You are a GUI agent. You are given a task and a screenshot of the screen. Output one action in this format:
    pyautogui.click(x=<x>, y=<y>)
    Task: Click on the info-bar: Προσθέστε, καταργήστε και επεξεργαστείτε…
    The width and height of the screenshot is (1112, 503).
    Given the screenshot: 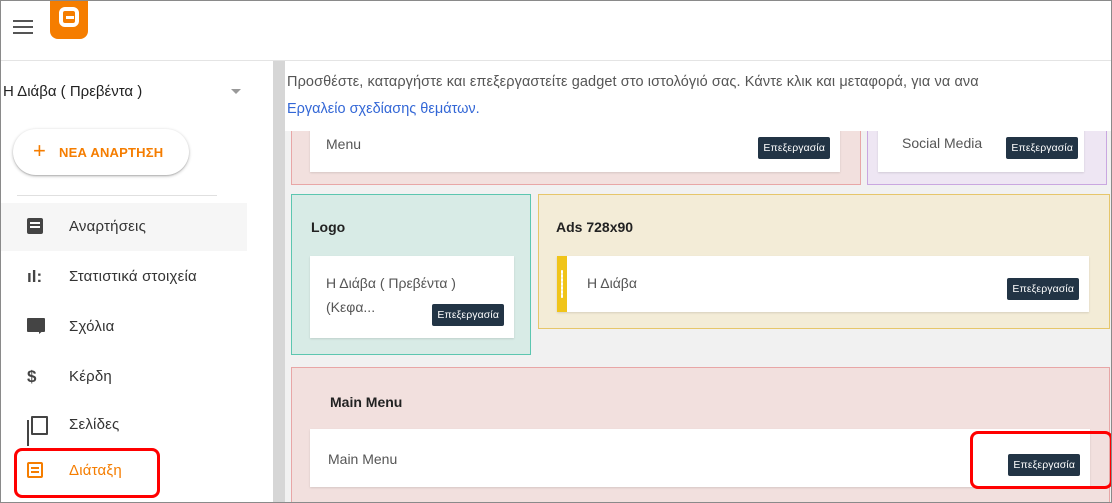 What is the action you would take?
    pyautogui.click(x=698, y=96)
    